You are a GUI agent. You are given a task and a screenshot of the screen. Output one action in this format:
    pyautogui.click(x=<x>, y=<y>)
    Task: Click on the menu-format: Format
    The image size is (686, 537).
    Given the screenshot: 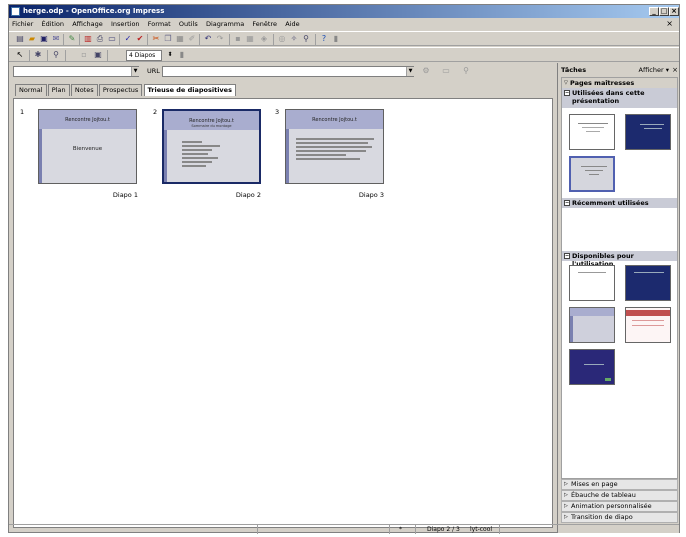 What is the action you would take?
    pyautogui.click(x=159, y=24)
    